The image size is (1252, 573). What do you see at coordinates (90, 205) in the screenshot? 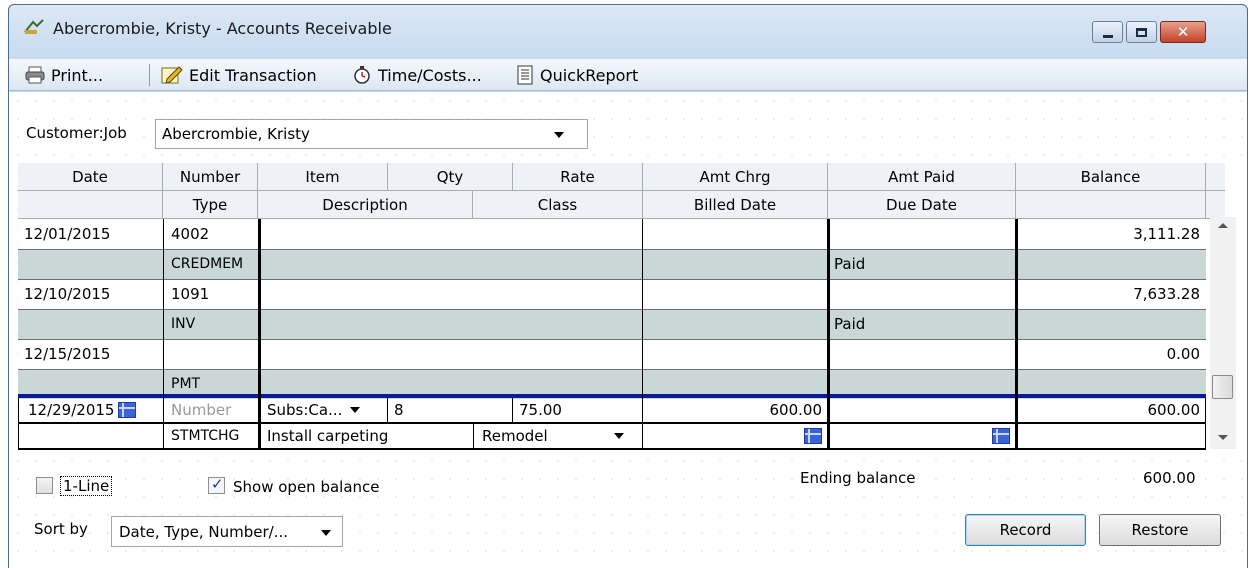
I see `col-blank` at bounding box center [90, 205].